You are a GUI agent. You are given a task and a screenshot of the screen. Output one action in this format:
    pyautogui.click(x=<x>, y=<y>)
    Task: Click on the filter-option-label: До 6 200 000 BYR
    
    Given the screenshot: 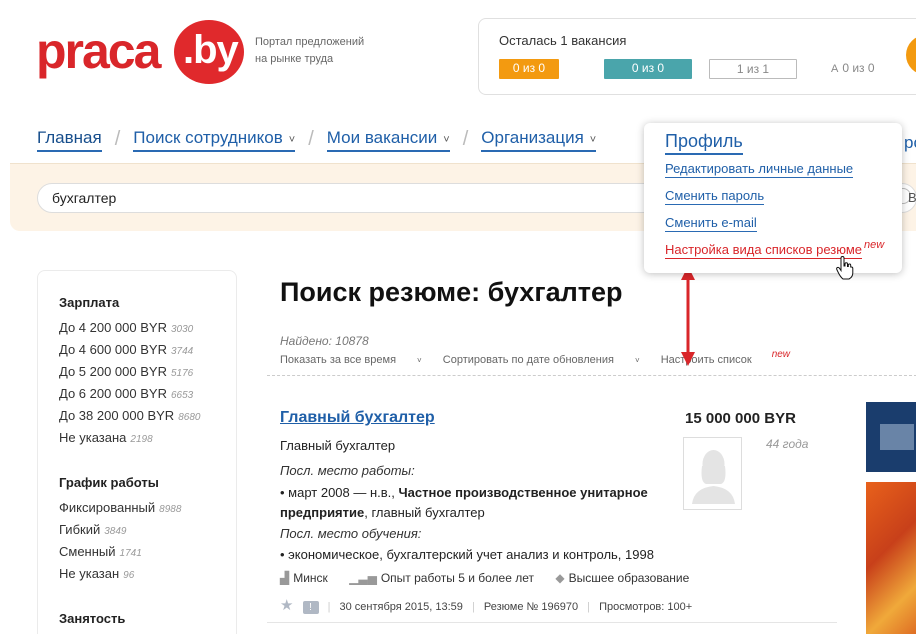 What is the action you would take?
    pyautogui.click(x=113, y=393)
    